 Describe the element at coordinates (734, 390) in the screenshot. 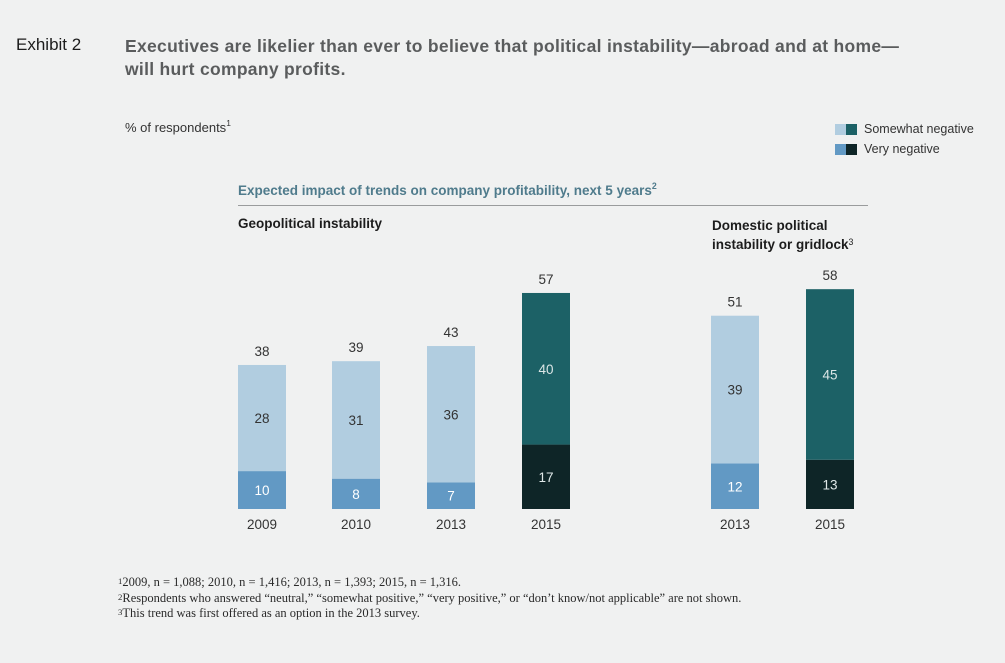

I see `data-label-somewhat-negative: 39` at that location.